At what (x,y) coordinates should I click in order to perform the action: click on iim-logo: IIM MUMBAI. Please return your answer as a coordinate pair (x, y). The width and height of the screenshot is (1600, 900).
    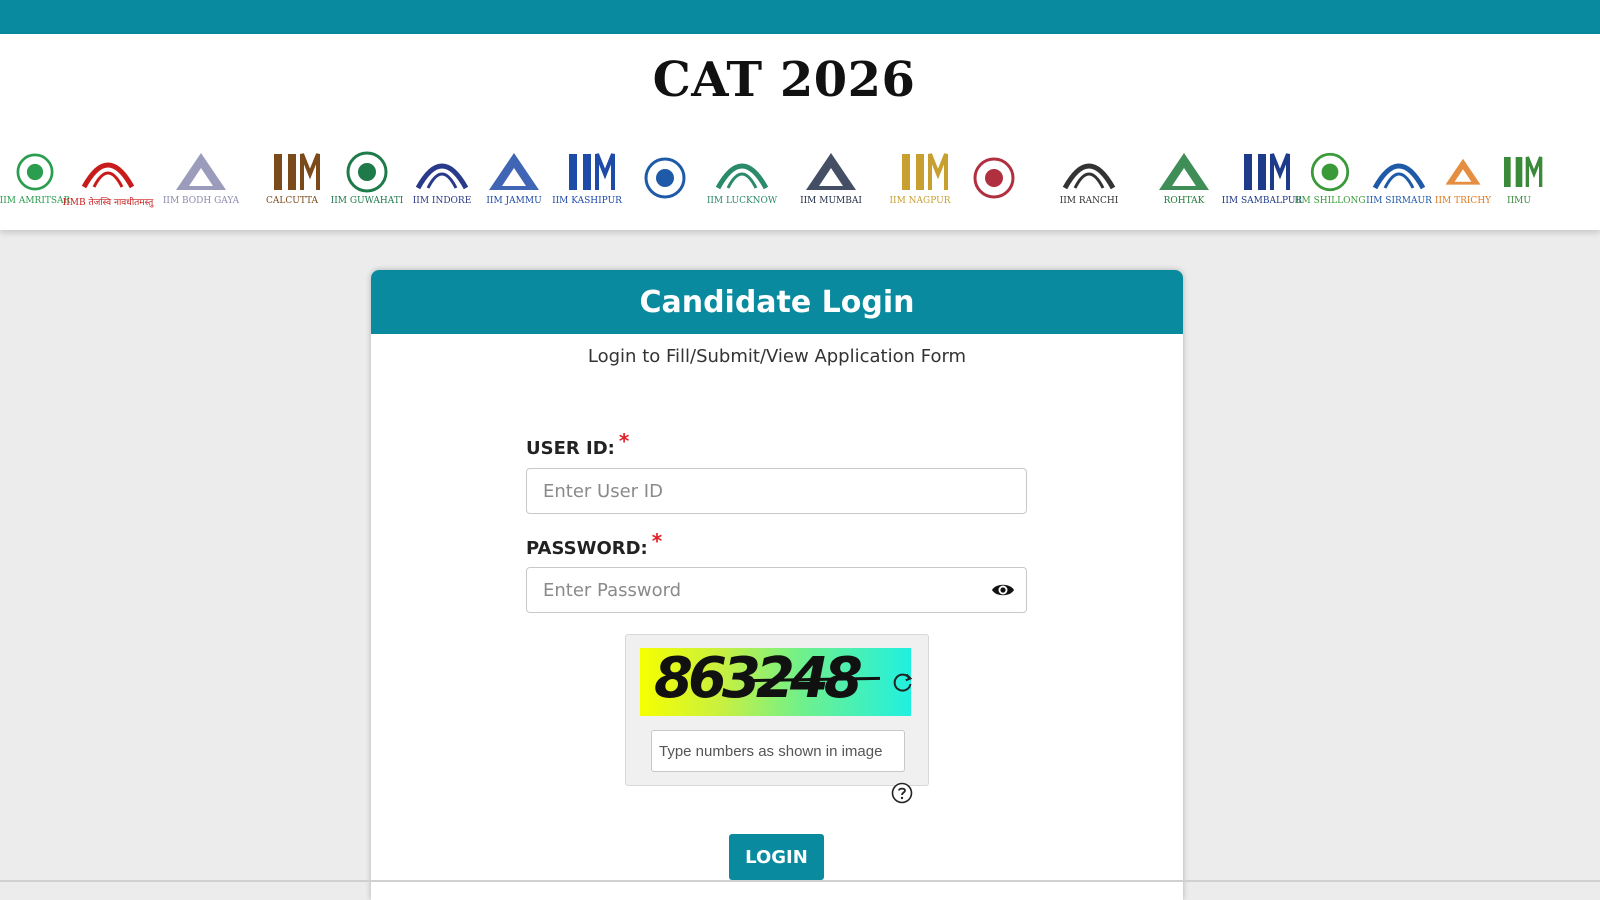
    Looking at the image, I should click on (831, 178).